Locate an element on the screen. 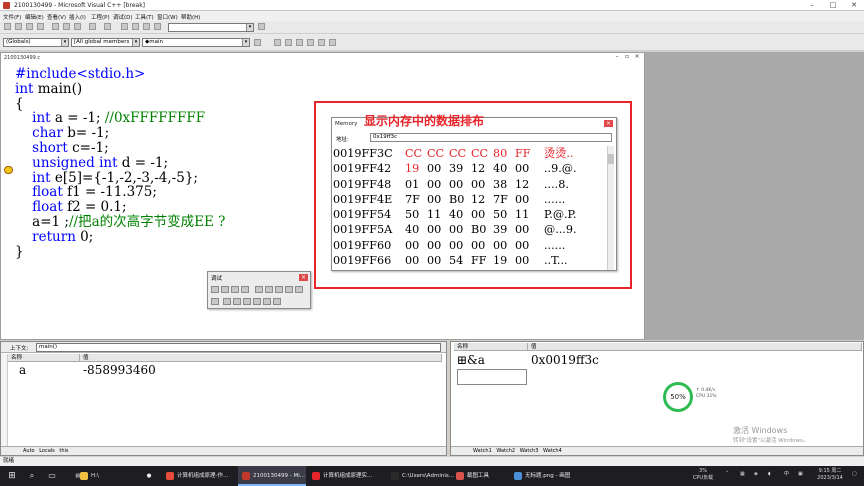 The width and height of the screenshot is (864, 486). taskbar-item: 无标题.png - 画图 is located at coordinates (543, 476).